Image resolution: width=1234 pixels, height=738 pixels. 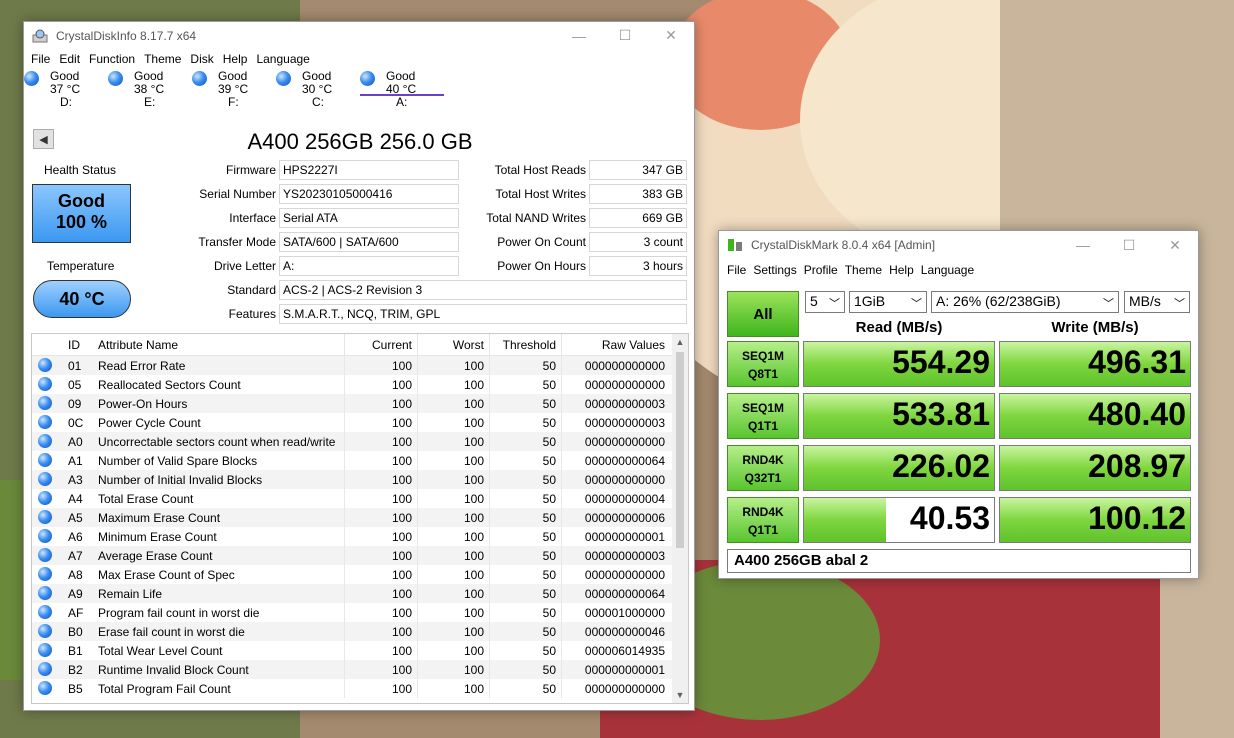 What do you see at coordinates (251, 290) in the screenshot?
I see `standard-label: Standard` at bounding box center [251, 290].